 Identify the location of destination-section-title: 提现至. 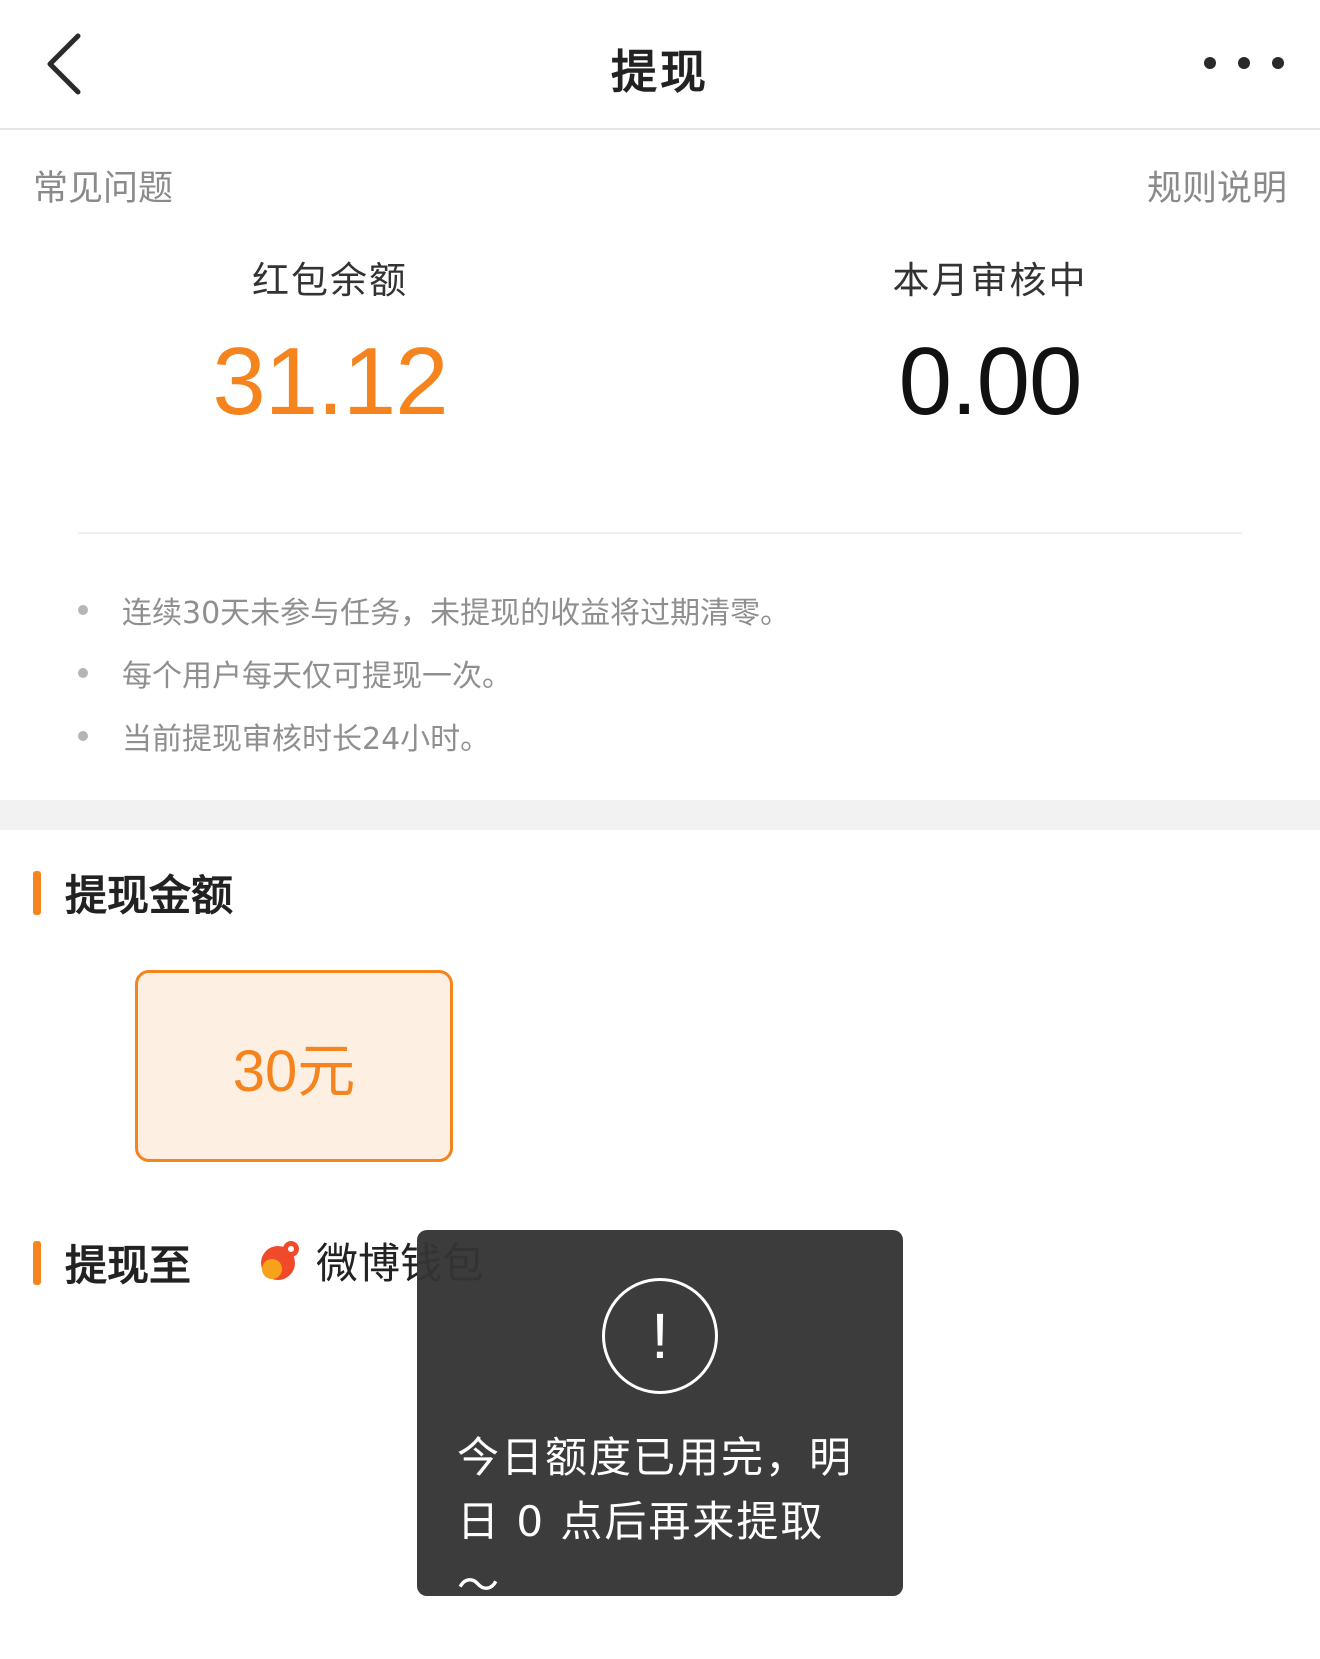
(128, 1265).